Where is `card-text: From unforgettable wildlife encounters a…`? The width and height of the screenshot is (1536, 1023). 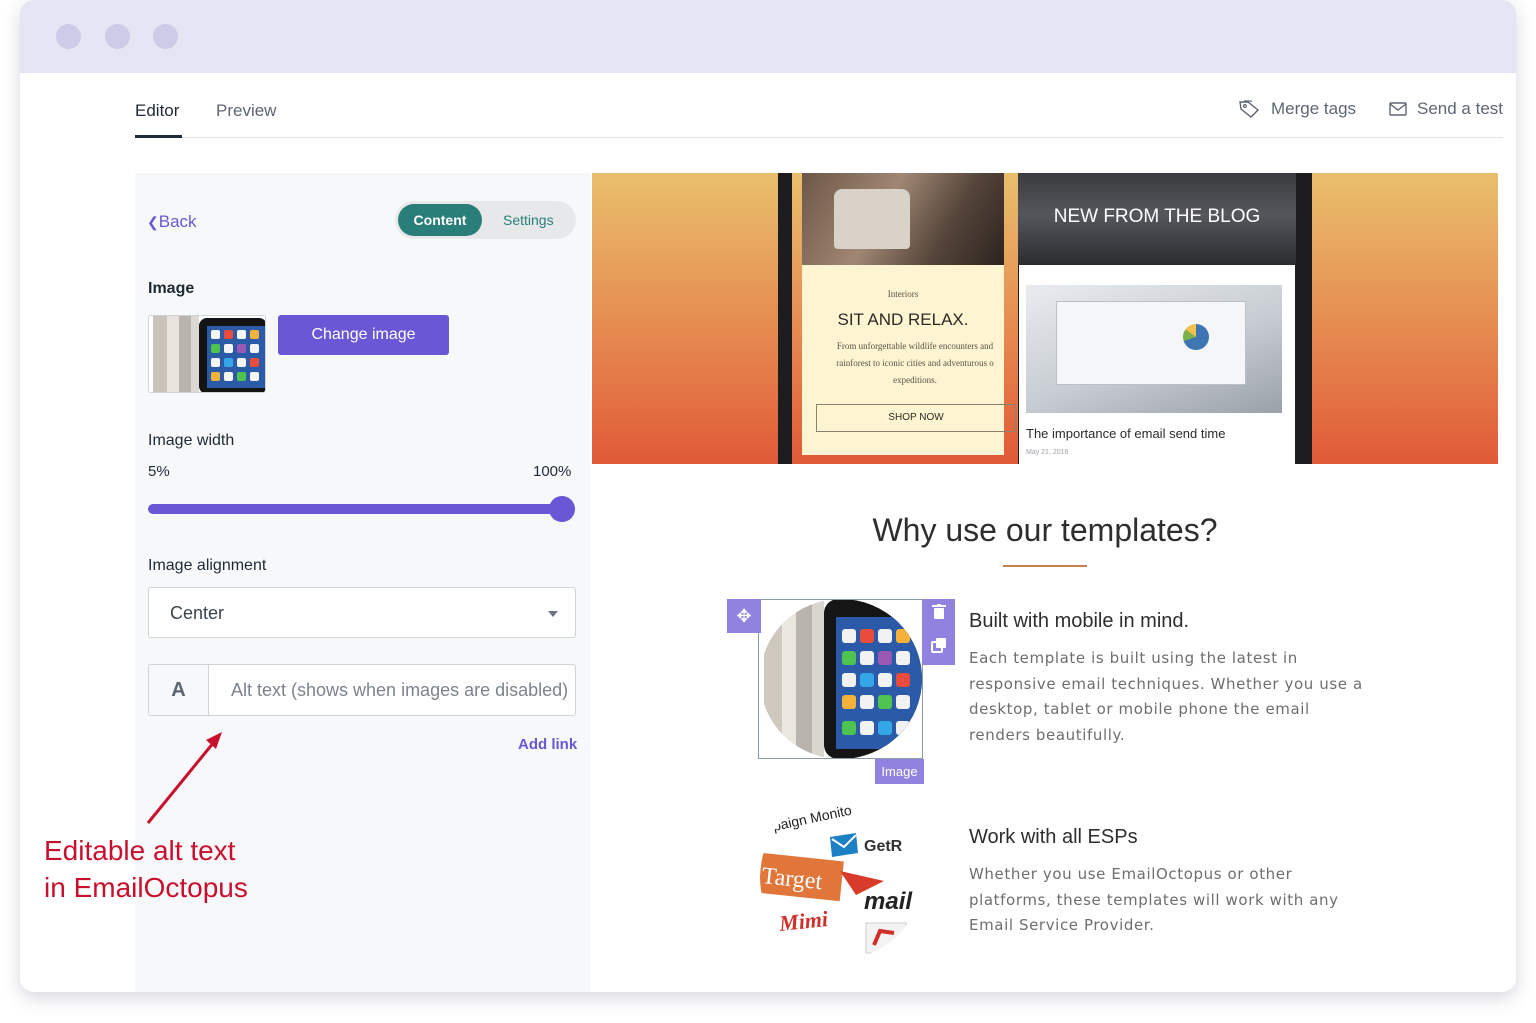
card-text: From unforgettable wildlife encounters a… is located at coordinates (915, 363).